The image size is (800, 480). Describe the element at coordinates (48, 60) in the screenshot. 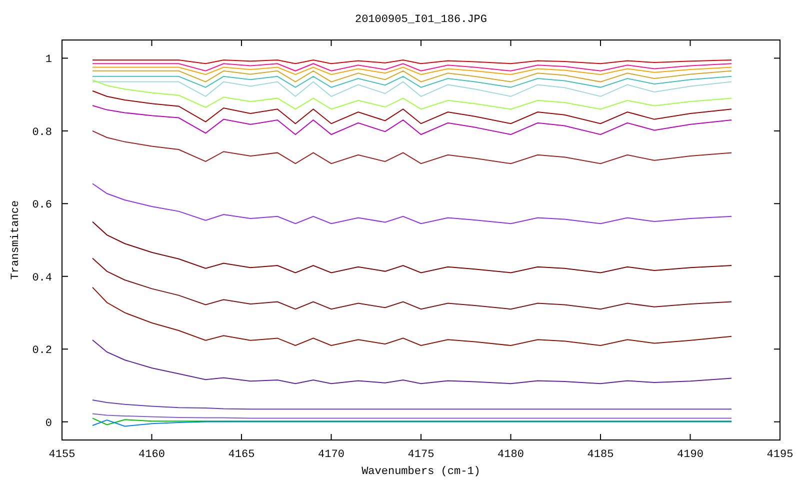

I see `tick-label: 1` at that location.